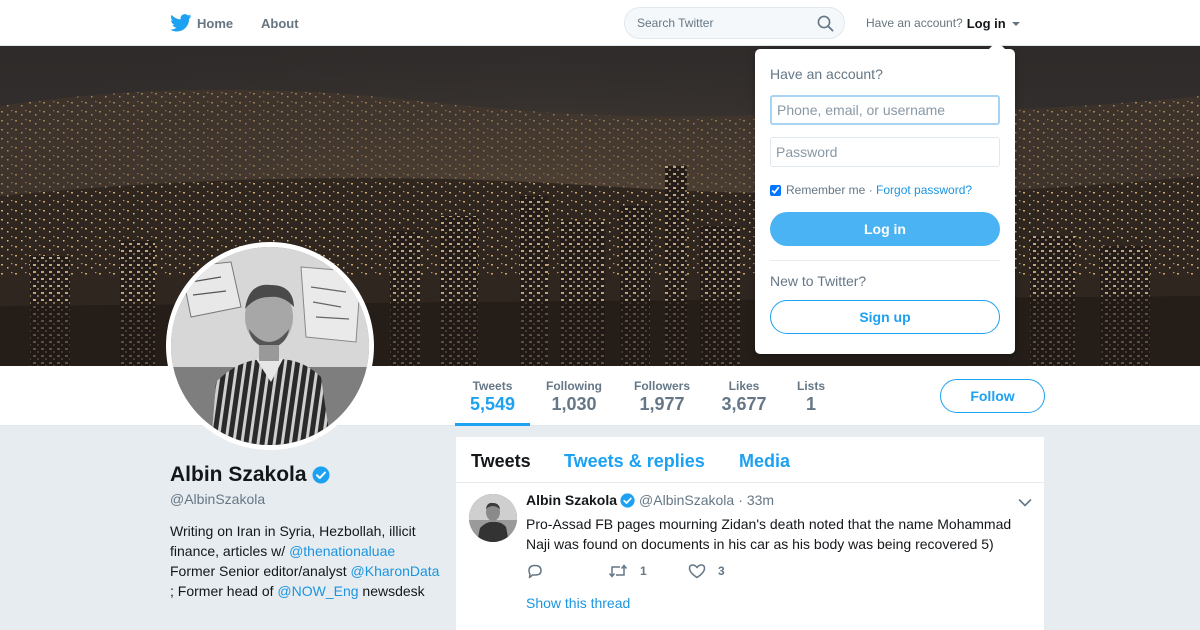  Describe the element at coordinates (492, 386) in the screenshot. I see `stat-tweets-label: Tweets` at that location.